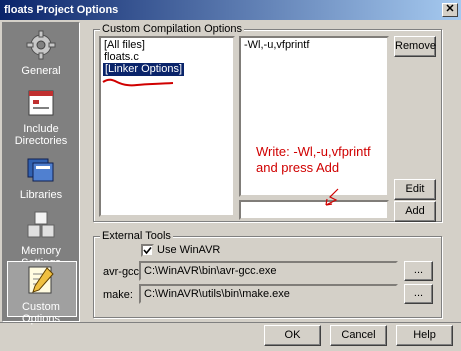  Describe the element at coordinates (136, 236) in the screenshot. I see `external-tools-title: External Tools` at that location.